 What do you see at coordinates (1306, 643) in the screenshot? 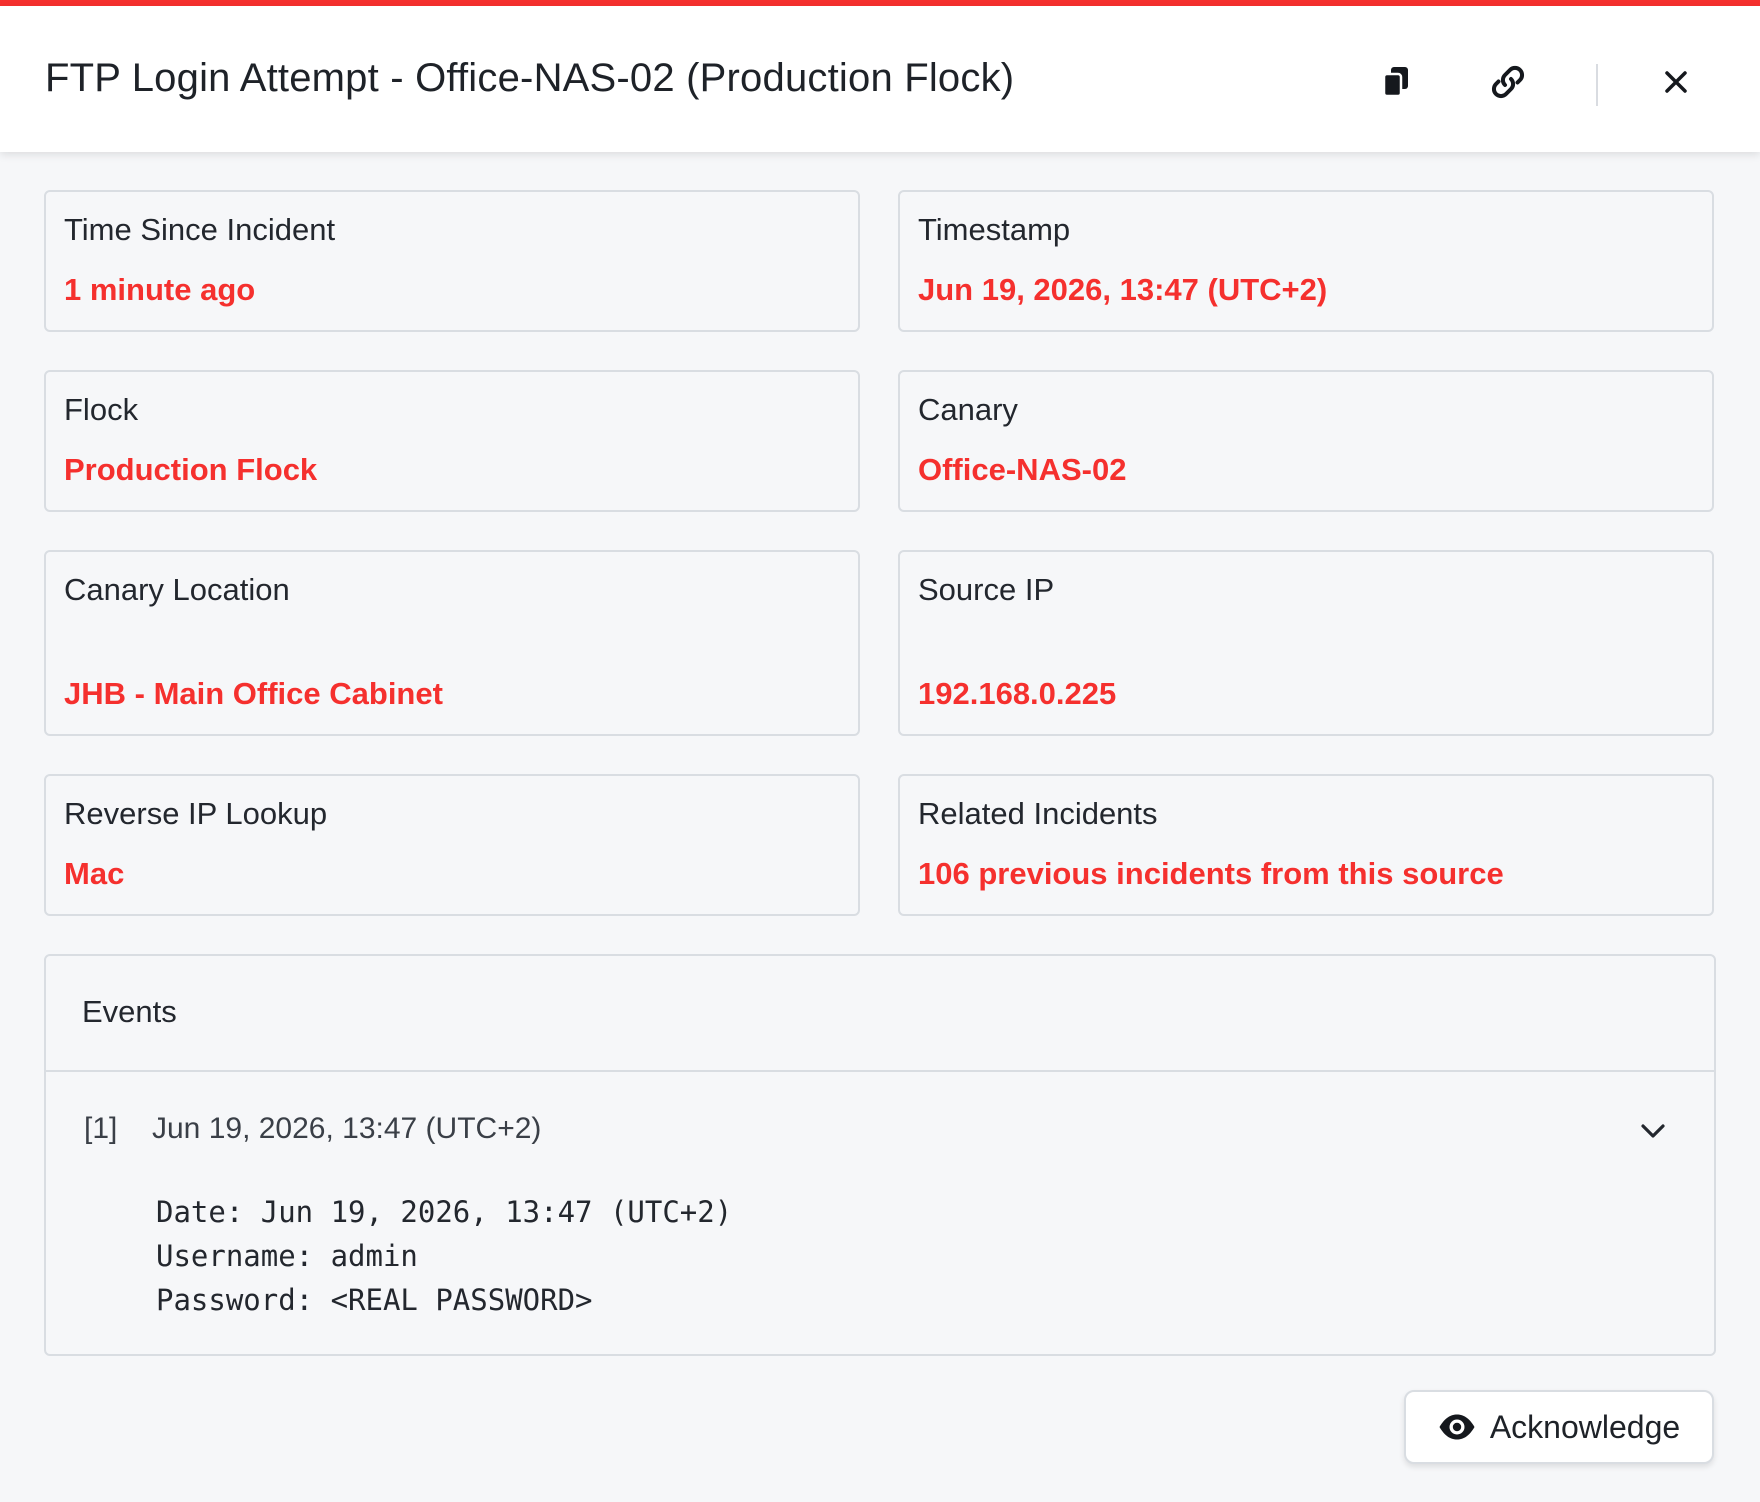
I see `source-ip-card: Source IP 192.168.0.225` at bounding box center [1306, 643].